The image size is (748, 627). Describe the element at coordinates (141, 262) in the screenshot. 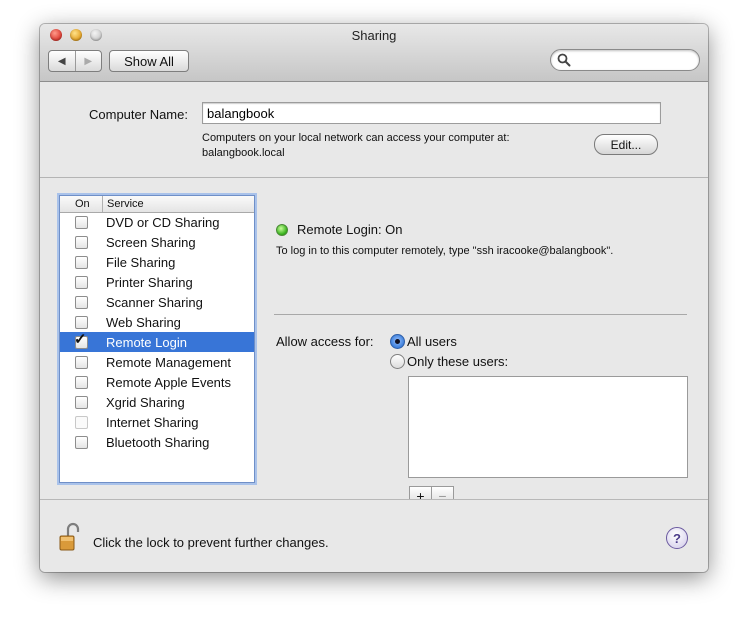

I see `service-label: File Sharing` at that location.